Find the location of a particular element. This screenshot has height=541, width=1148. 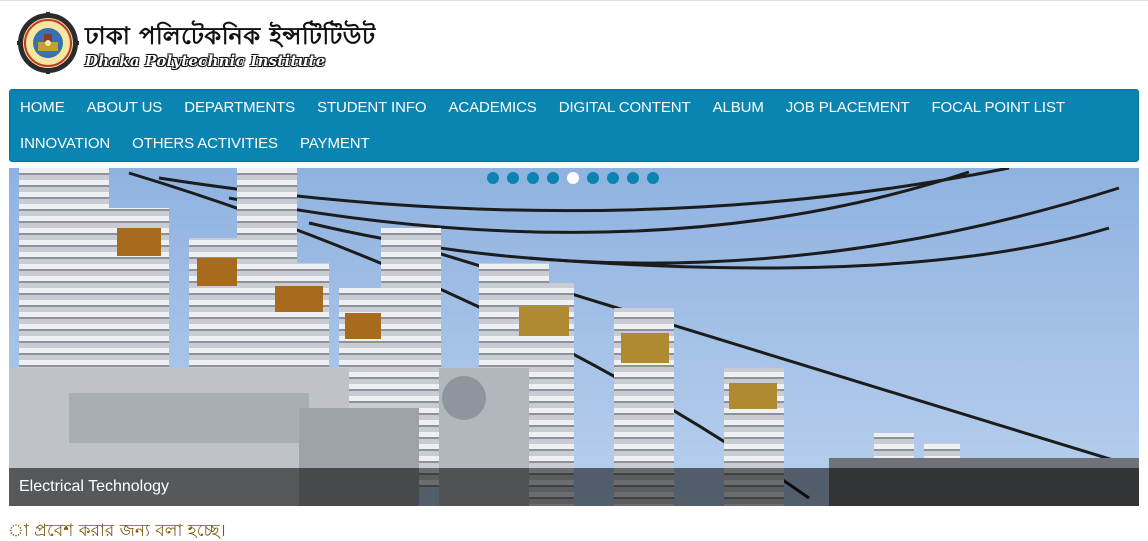

nav-innovation: INNOVATION is located at coordinates (66, 144).